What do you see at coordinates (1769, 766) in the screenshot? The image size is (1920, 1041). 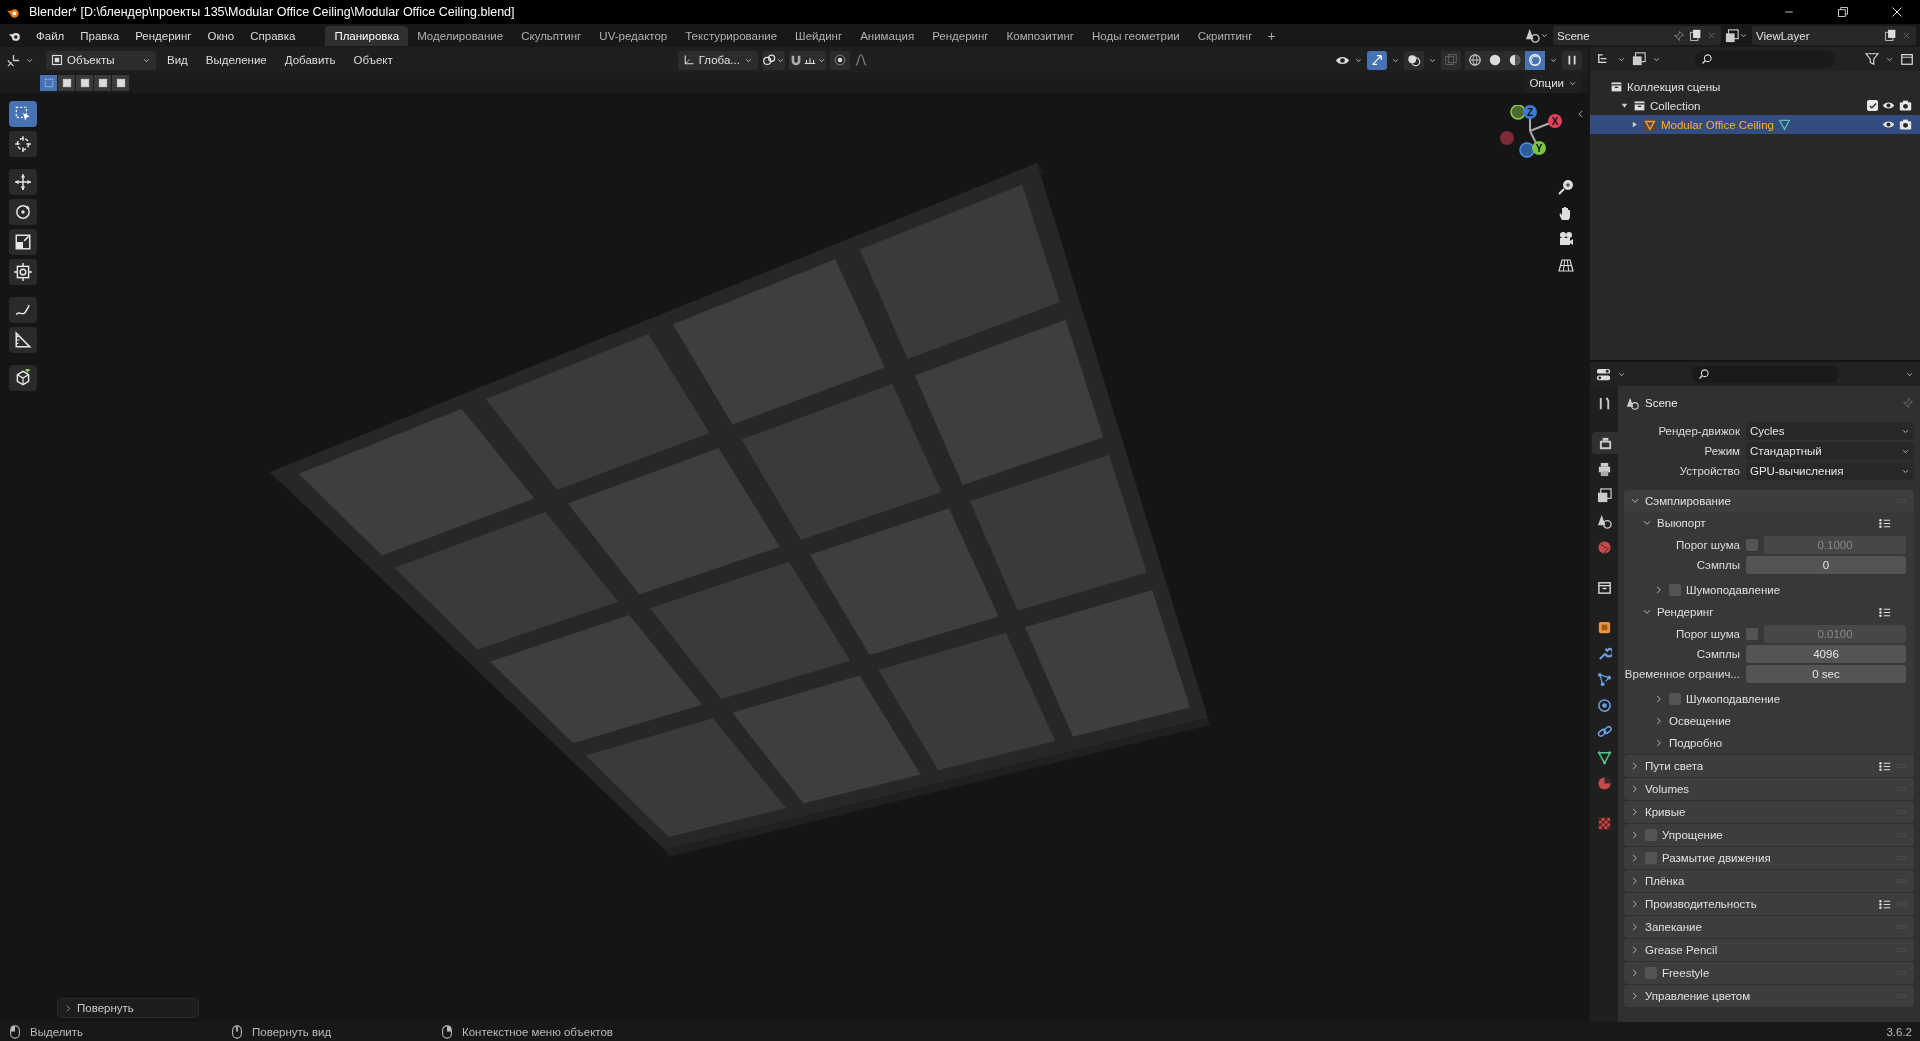 I see `panel-header: Пути света` at bounding box center [1769, 766].